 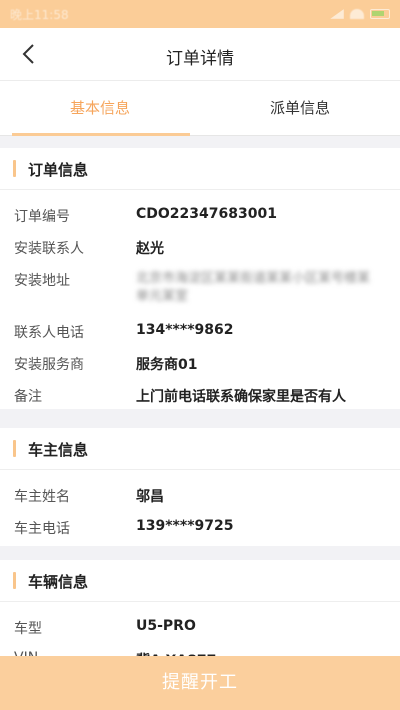 What do you see at coordinates (58, 582) in the screenshot?
I see `section-title: 车辆信息` at bounding box center [58, 582].